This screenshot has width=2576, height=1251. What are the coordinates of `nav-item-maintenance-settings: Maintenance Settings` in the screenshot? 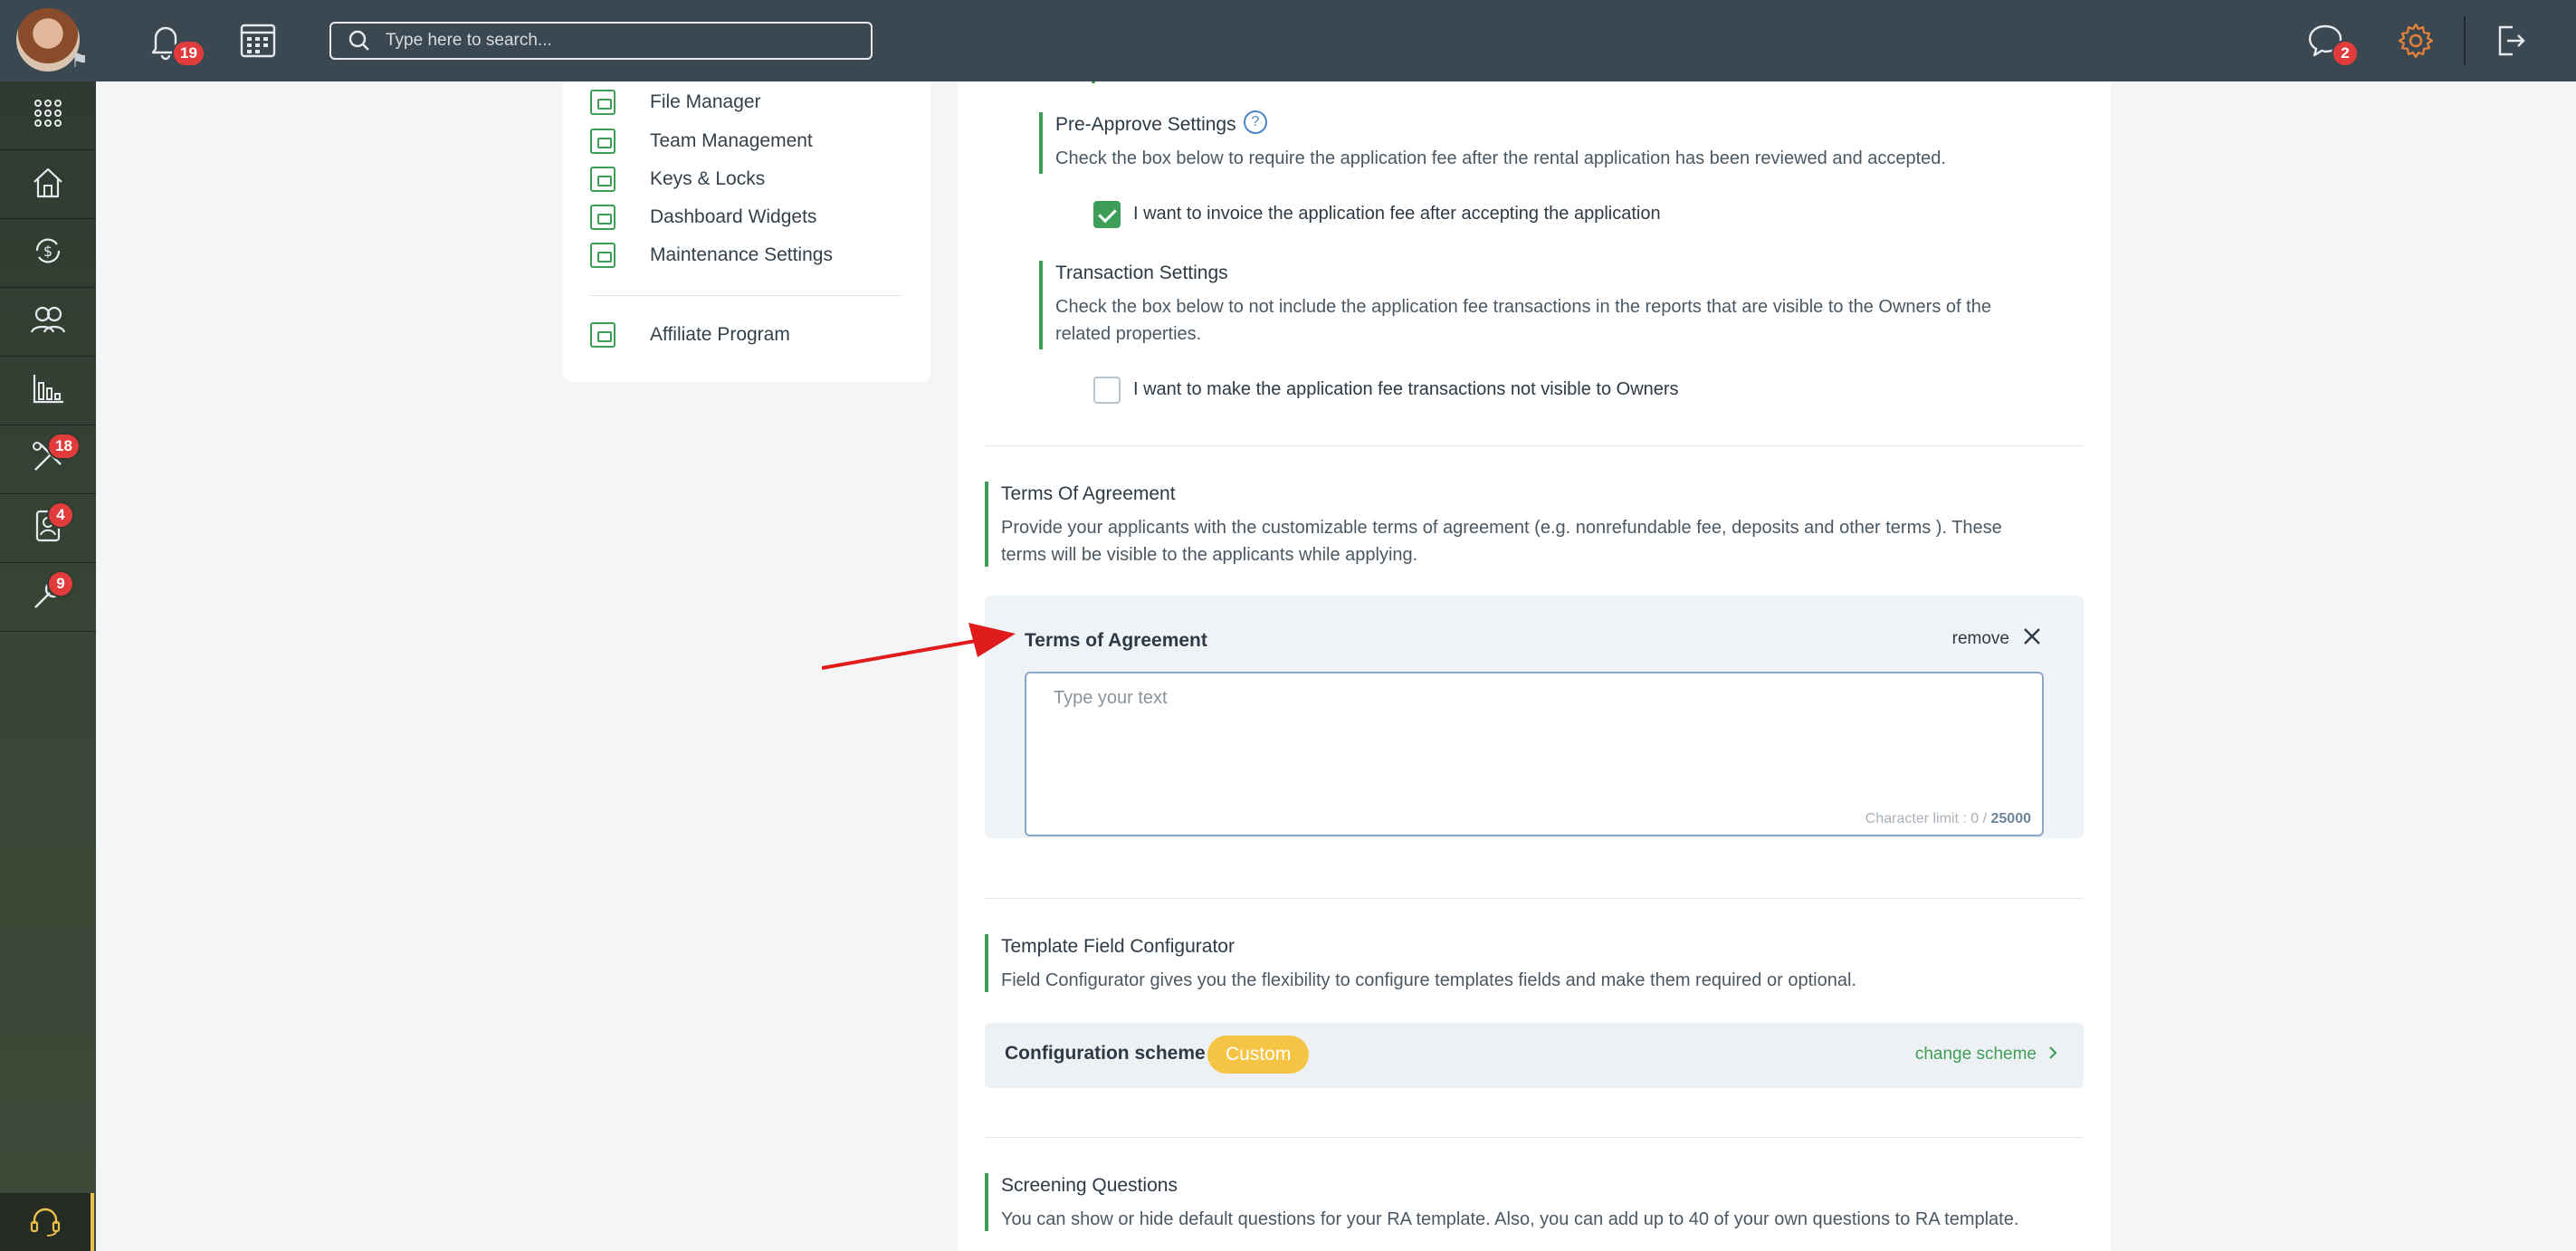 It's located at (711, 255).